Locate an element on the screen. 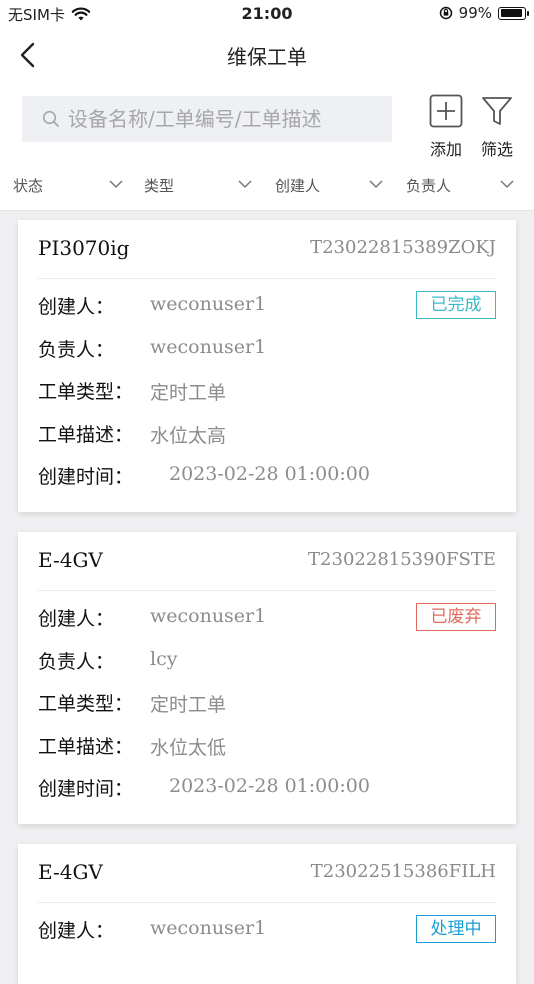  search-input is located at coordinates (223, 119).